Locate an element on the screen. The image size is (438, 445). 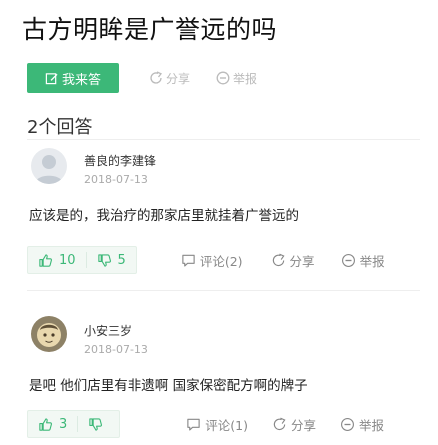
report-question-button: 举报 is located at coordinates (236, 78).